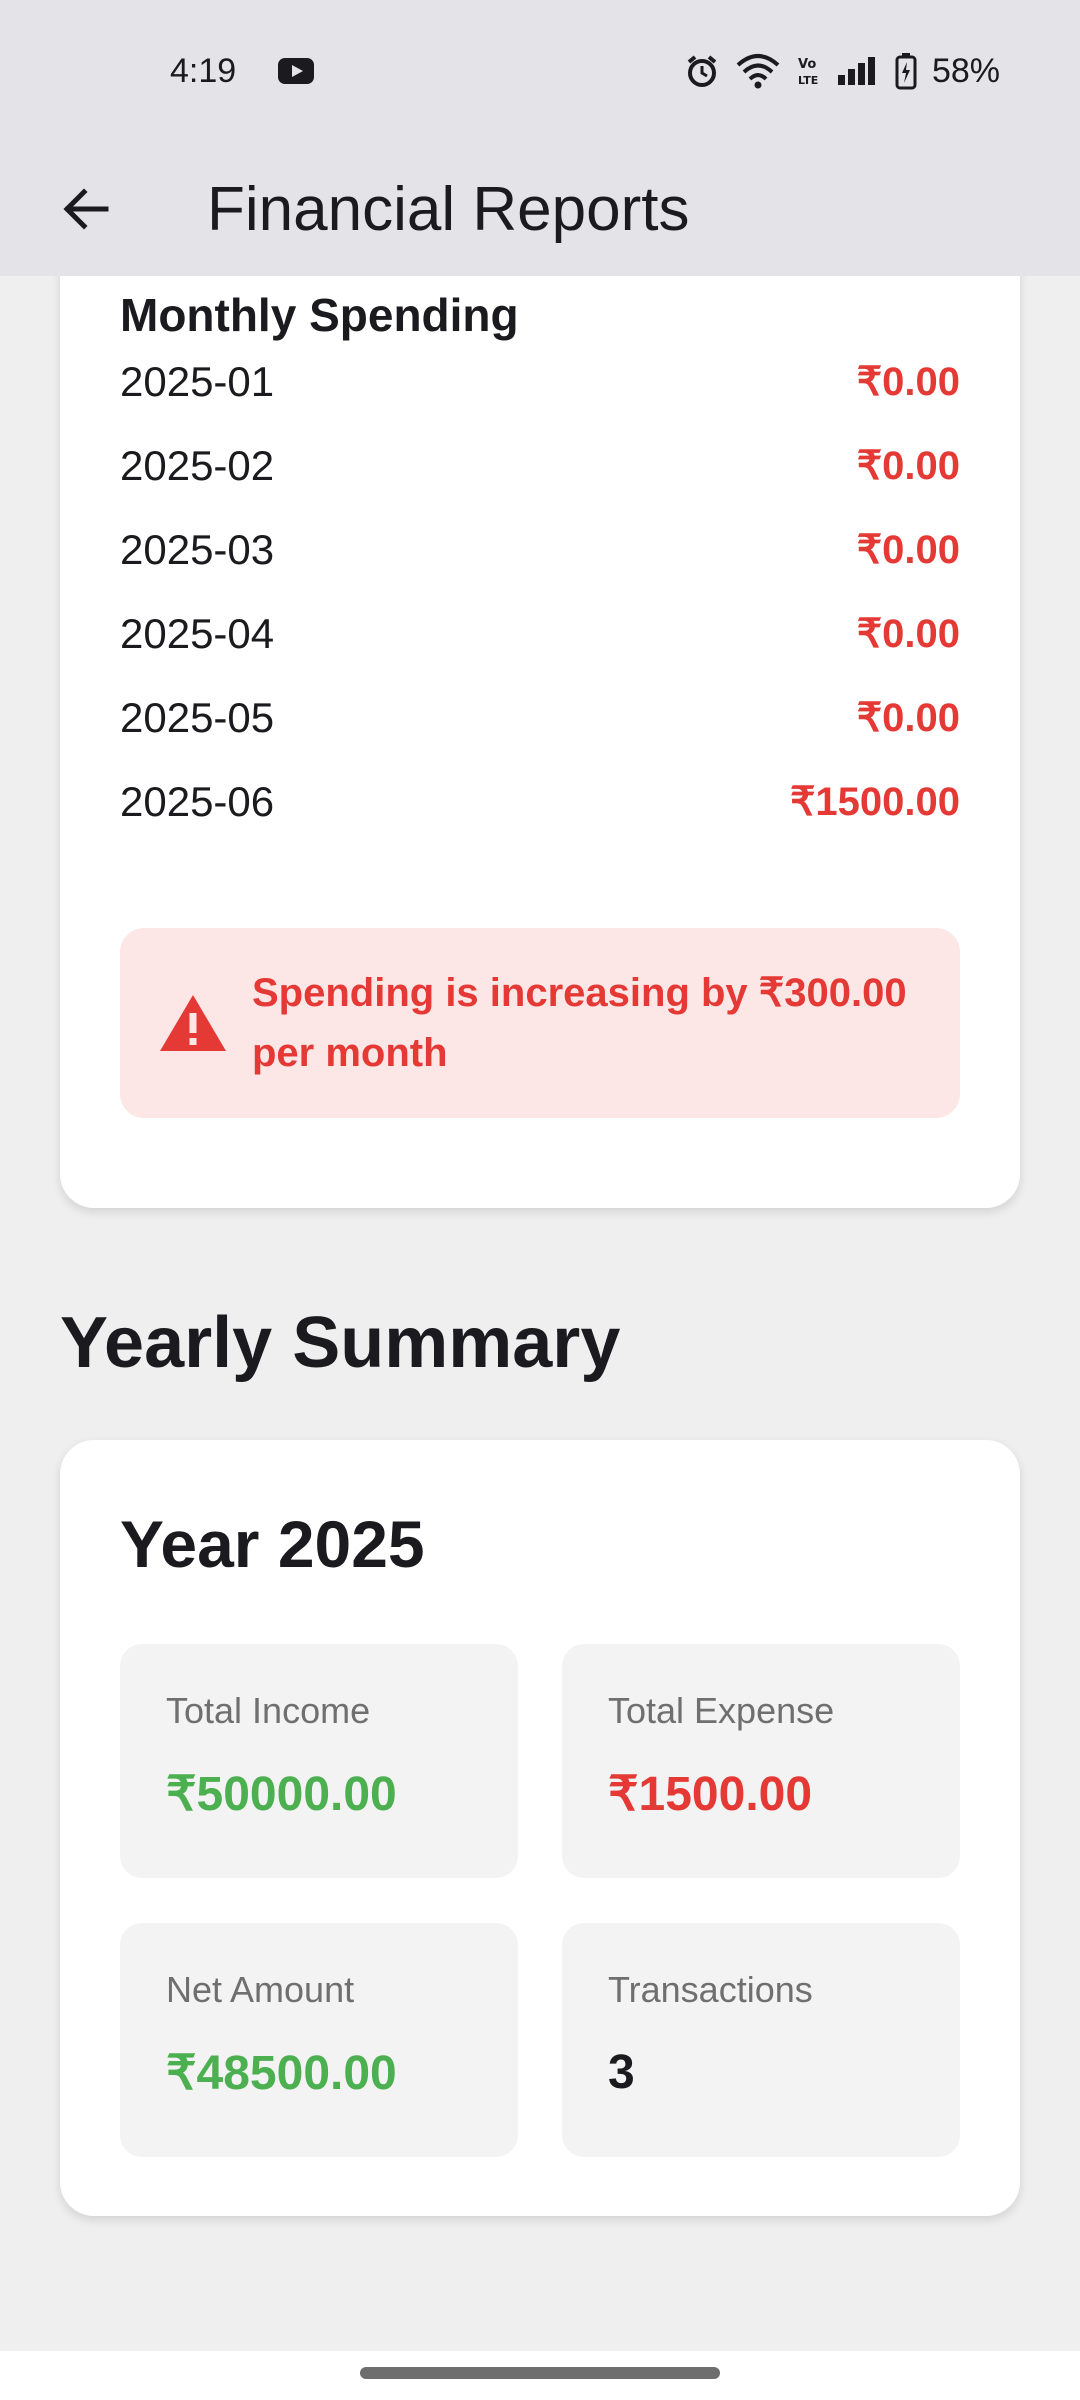 This screenshot has height=2400, width=1080. Describe the element at coordinates (621, 2072) in the screenshot. I see `tile-value: 3` at that location.